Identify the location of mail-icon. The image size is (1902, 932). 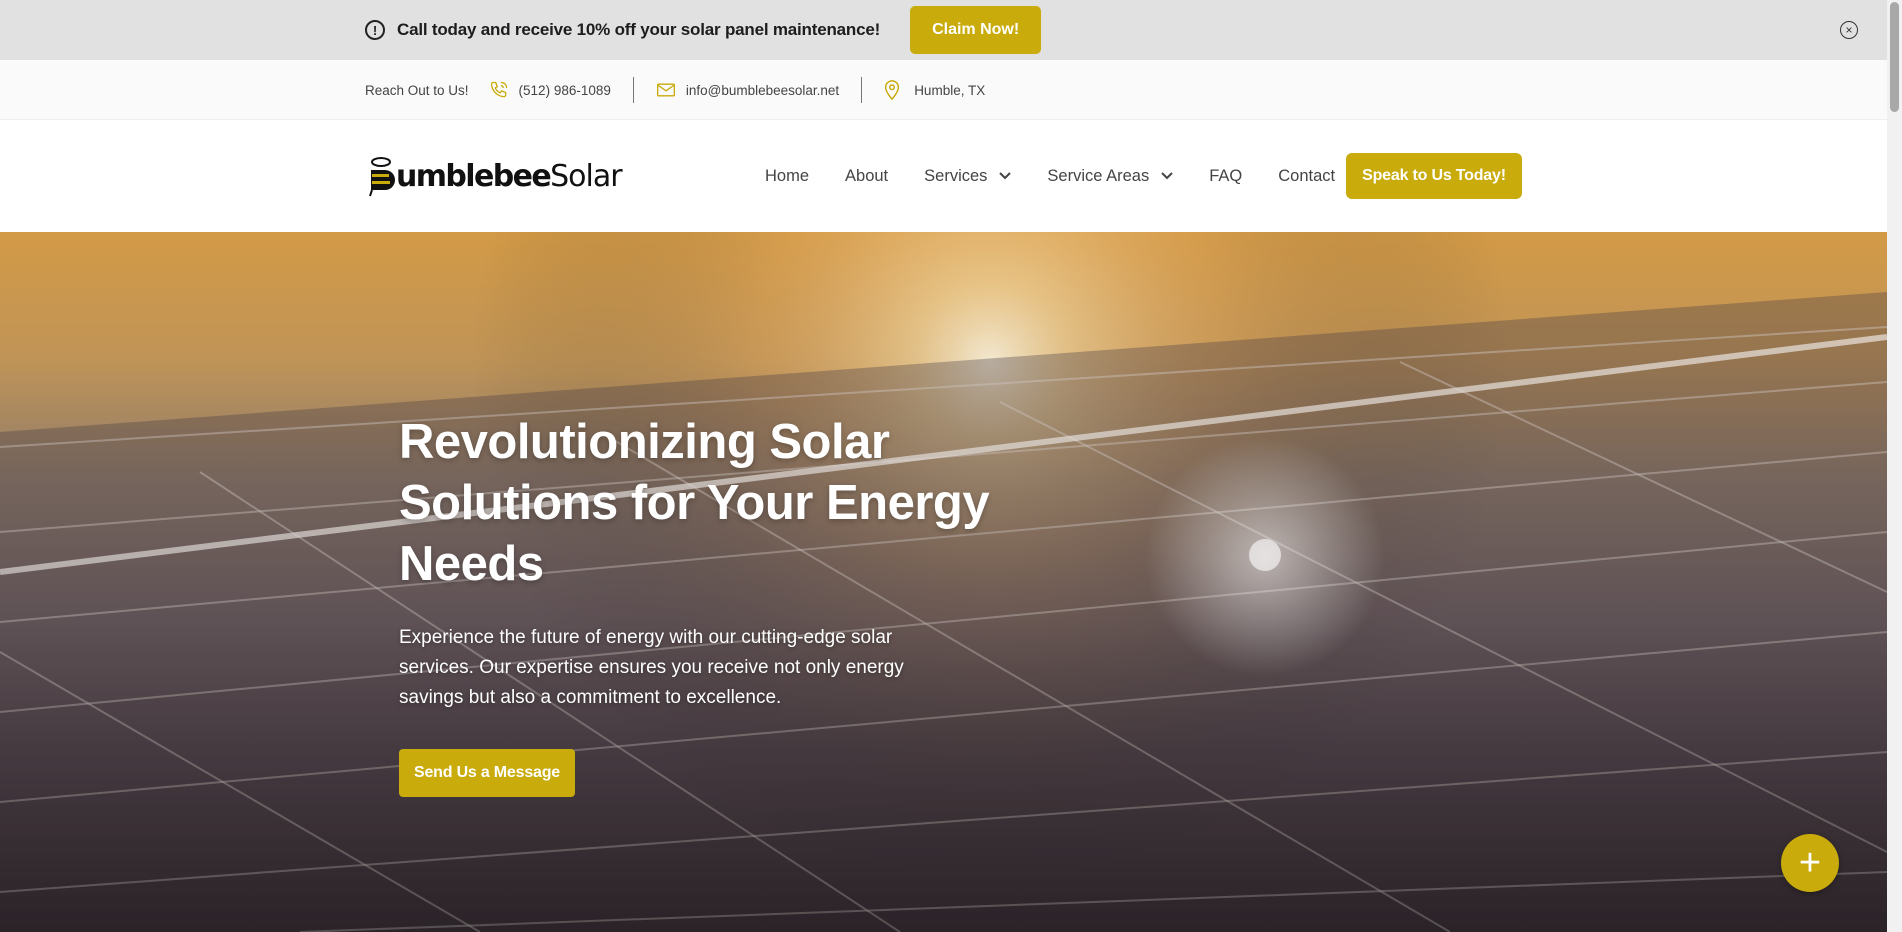
(666, 90).